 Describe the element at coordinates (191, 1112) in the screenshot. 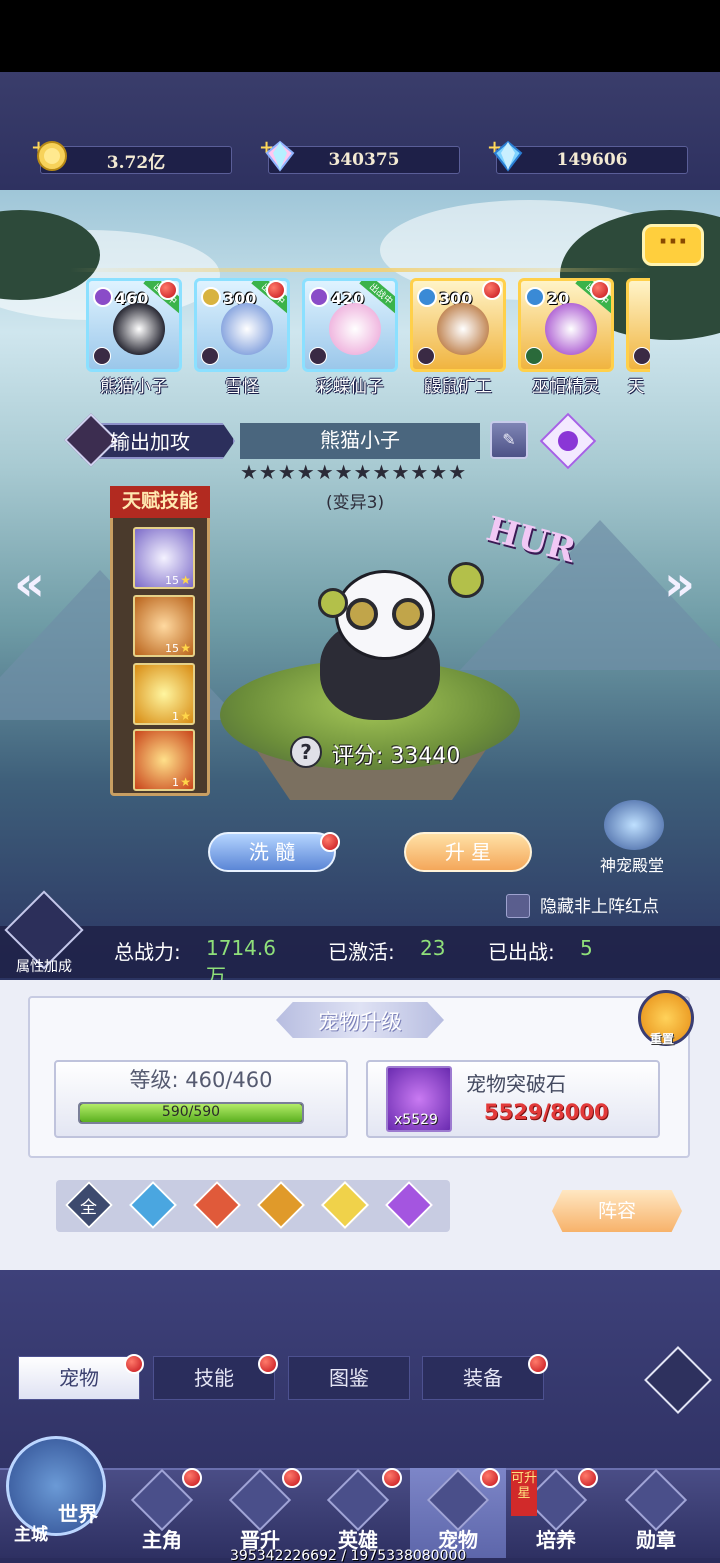

I see `xp-text: 590/590` at that location.